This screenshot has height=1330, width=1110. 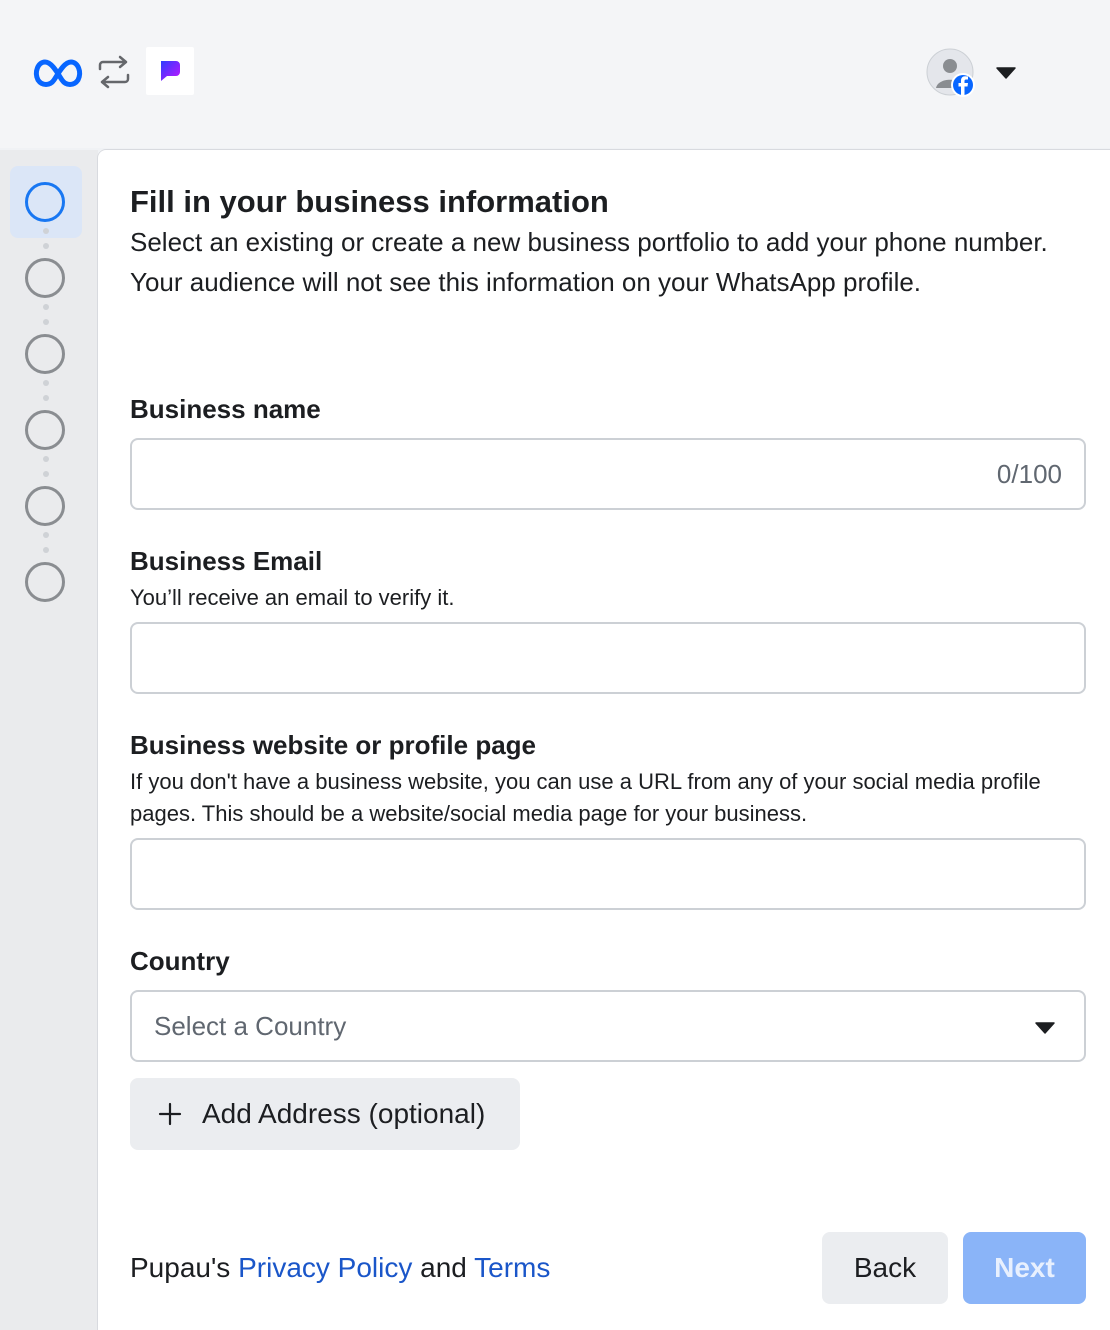 What do you see at coordinates (344, 1113) in the screenshot?
I see `add-address-label: Add Address (optional)` at bounding box center [344, 1113].